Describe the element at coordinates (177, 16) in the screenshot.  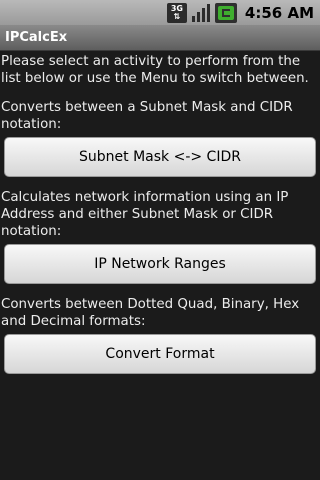
I see `data-arrows-icon: ⇅` at that location.